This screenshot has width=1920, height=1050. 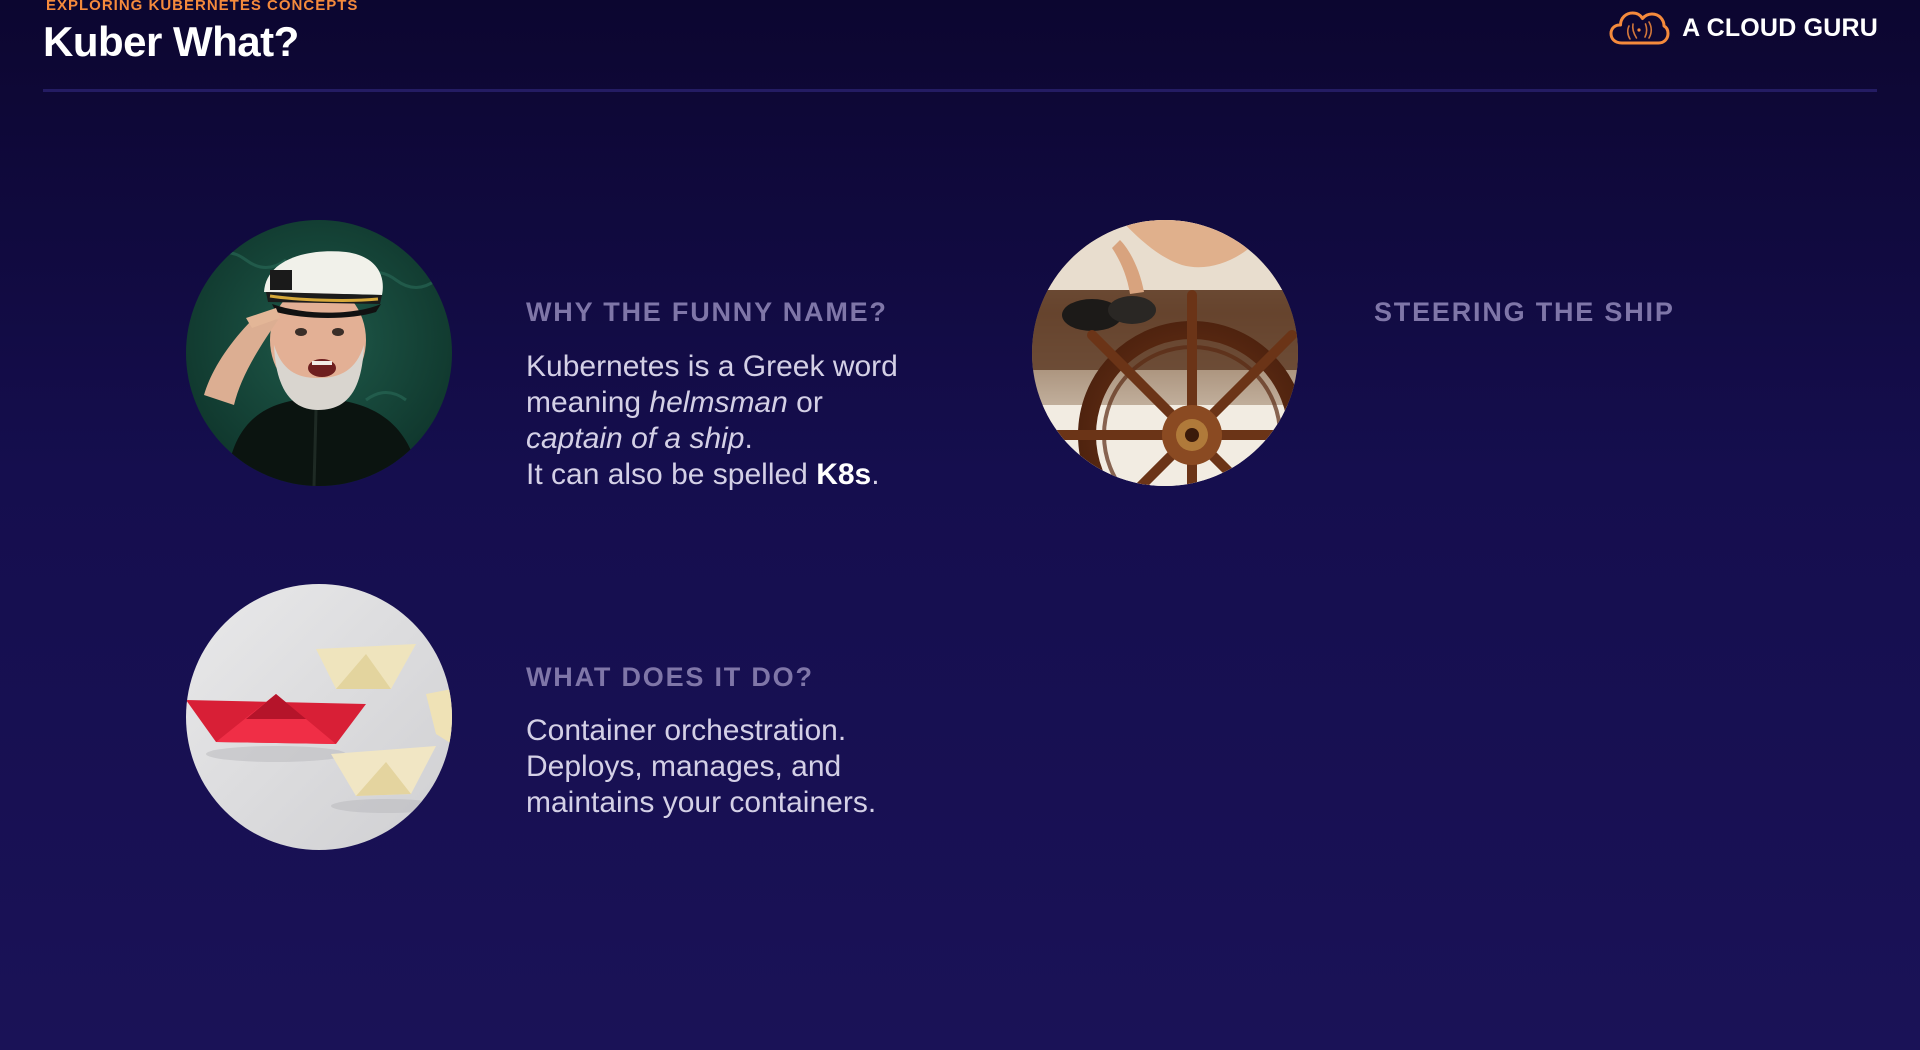 I want to click on description-line: captain of a ship., so click(x=712, y=439).